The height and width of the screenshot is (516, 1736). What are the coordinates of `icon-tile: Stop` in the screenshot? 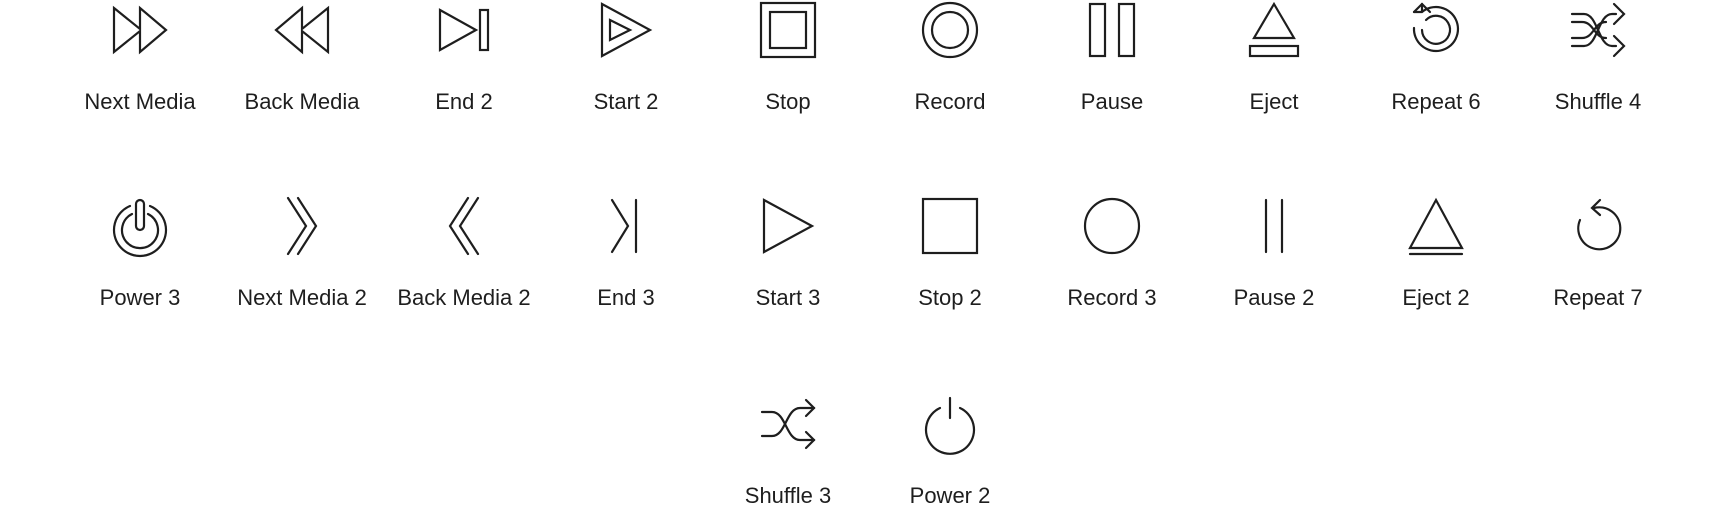 It's located at (788, 59).